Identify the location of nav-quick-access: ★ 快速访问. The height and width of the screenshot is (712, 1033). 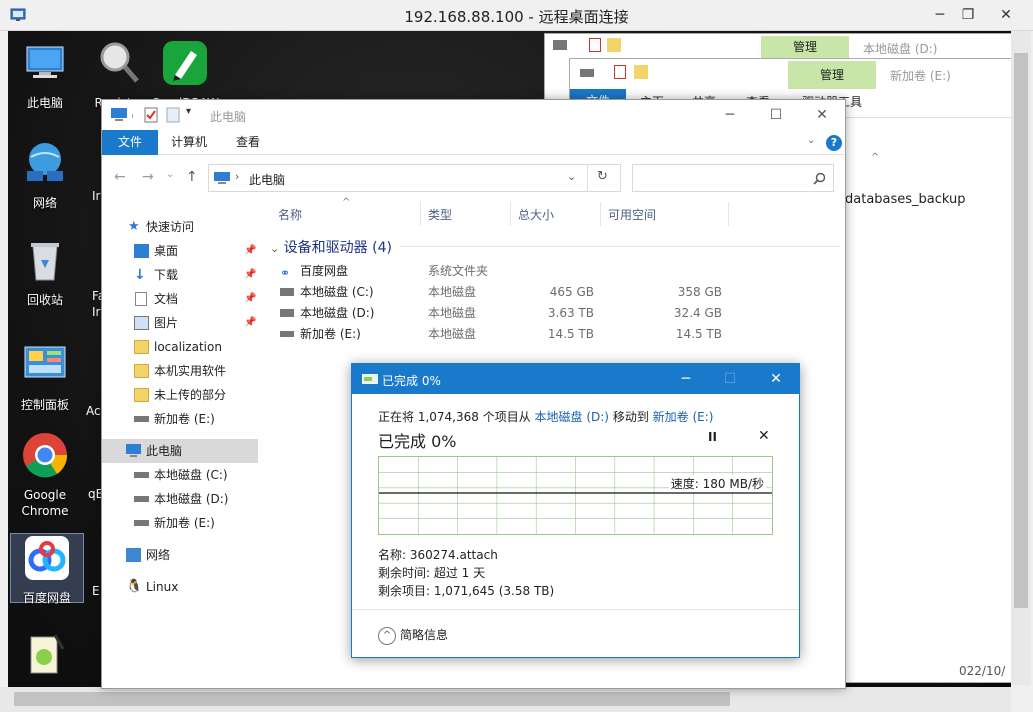
(180, 227).